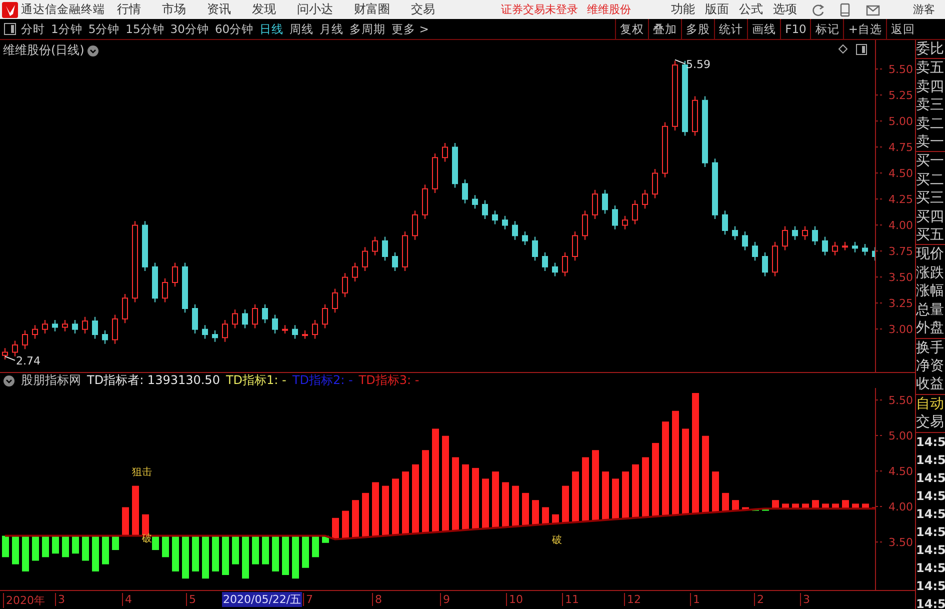 This screenshot has height=609, width=945. Describe the element at coordinates (930, 105) in the screenshot. I see `quote-field-label: 卖三` at that location.